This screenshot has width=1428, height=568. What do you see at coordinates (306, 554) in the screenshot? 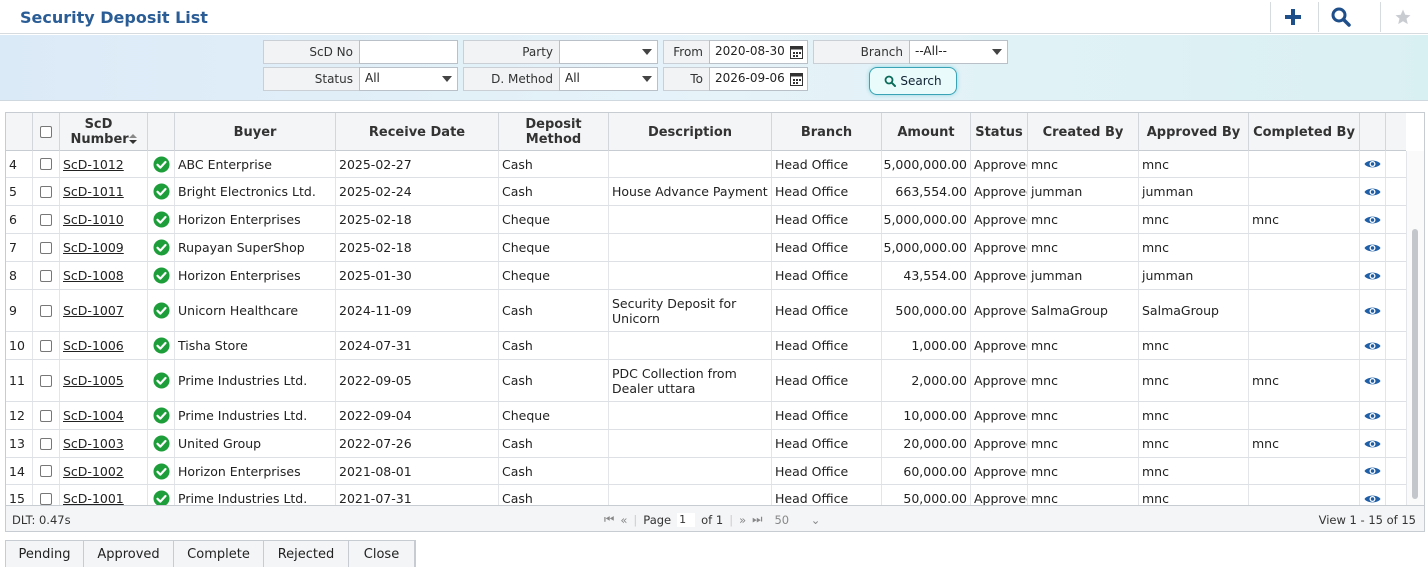
I see `tab-rejected: Rejected` at bounding box center [306, 554].